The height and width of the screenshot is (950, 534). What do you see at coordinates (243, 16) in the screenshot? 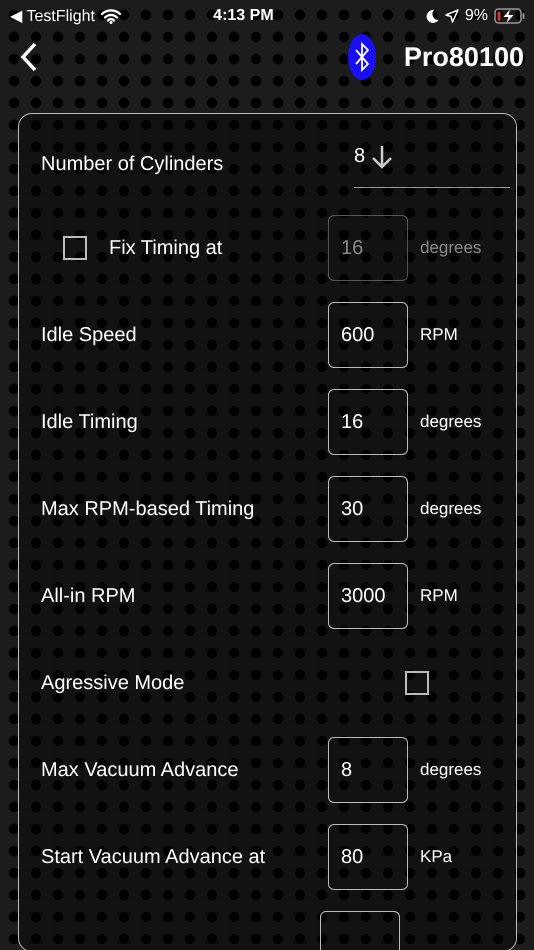
I see `clock-time: 4:13 PM` at bounding box center [243, 16].